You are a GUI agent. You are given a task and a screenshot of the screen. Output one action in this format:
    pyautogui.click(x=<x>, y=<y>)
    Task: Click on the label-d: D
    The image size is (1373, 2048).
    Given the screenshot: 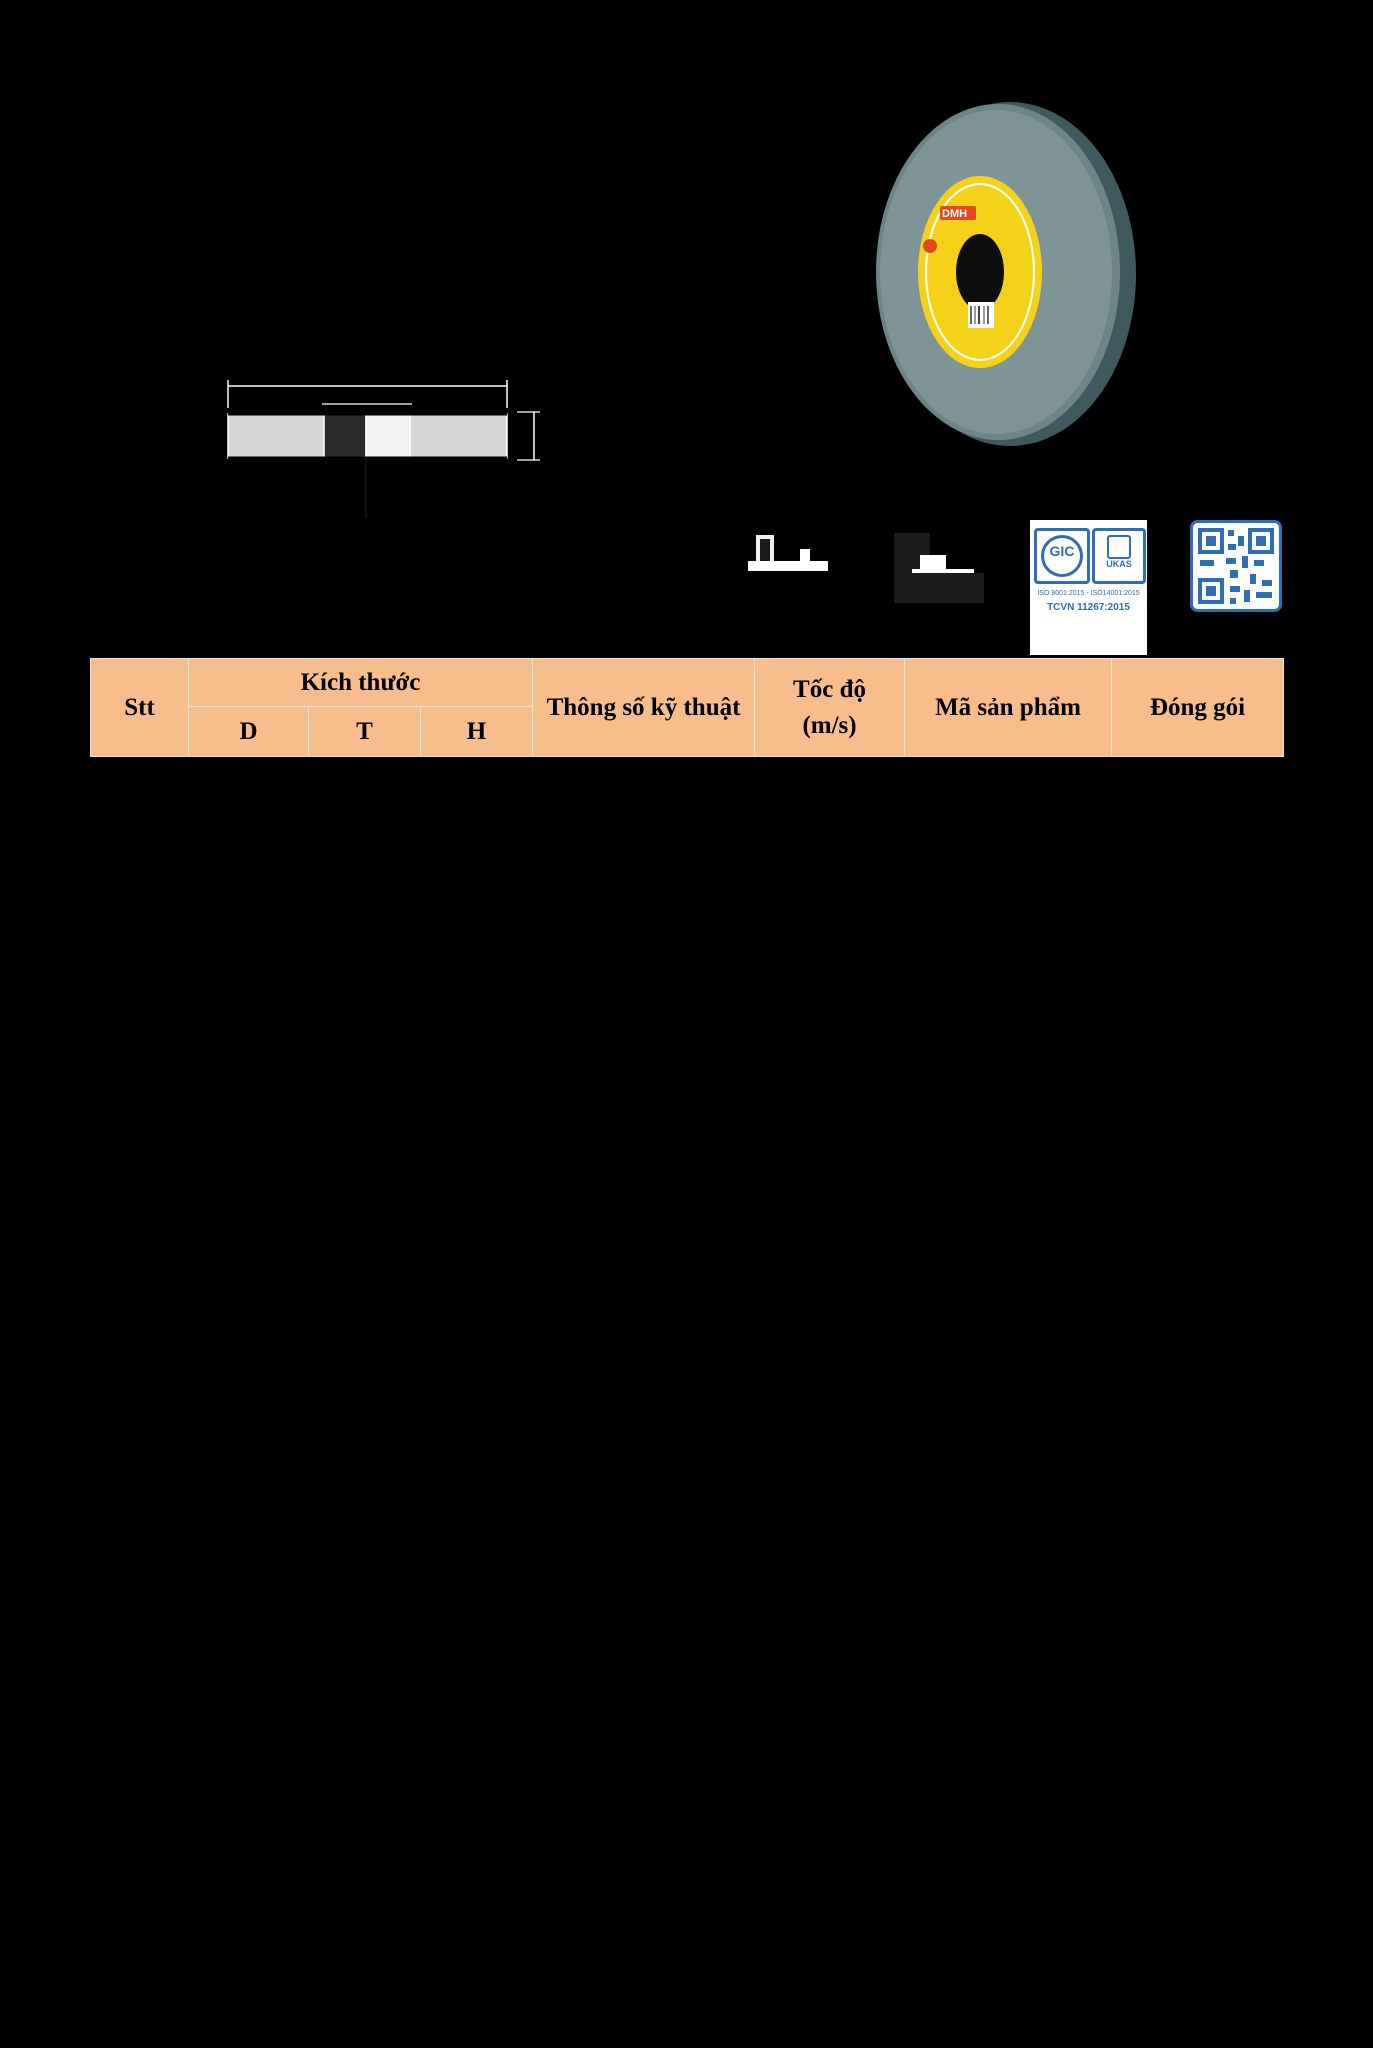 What is the action you would take?
    pyautogui.click(x=374, y=378)
    